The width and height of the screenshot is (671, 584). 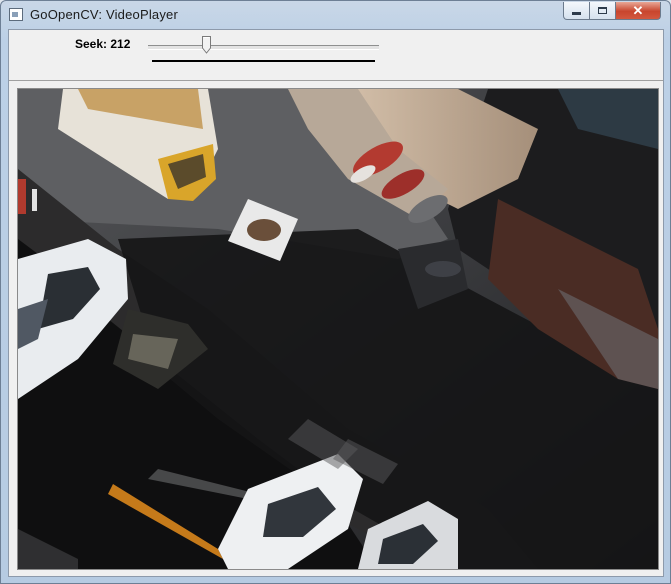 What do you see at coordinates (263, 47) in the screenshot?
I see `seek-slider-groove` at bounding box center [263, 47].